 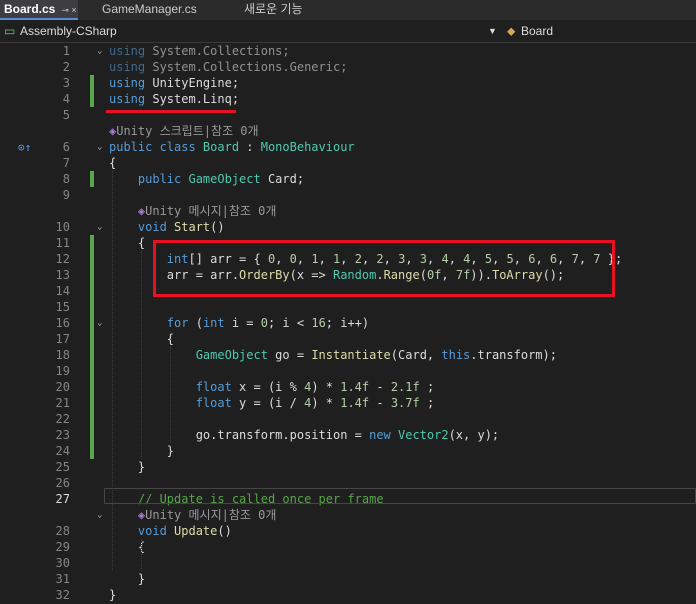 I want to click on code-line: 30, so click(x=348, y=563).